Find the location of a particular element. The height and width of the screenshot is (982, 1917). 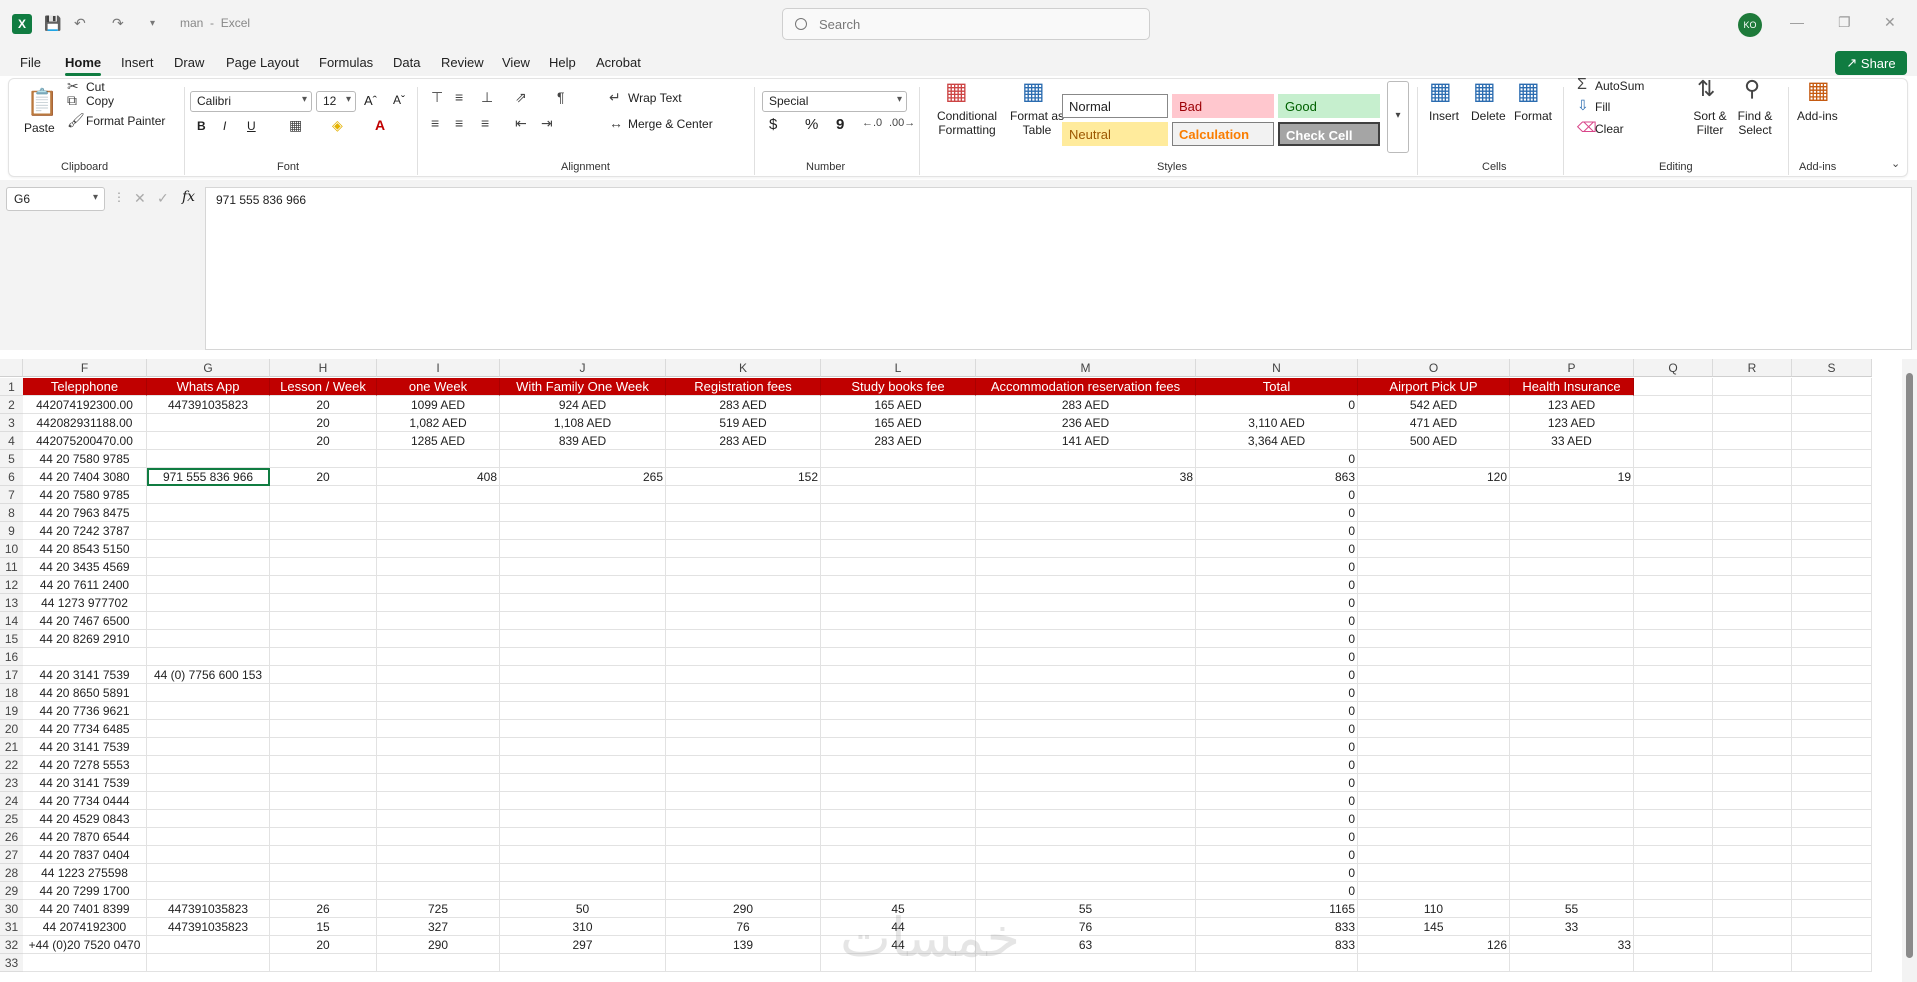

fill-button: Fill is located at coordinates (1602, 107).